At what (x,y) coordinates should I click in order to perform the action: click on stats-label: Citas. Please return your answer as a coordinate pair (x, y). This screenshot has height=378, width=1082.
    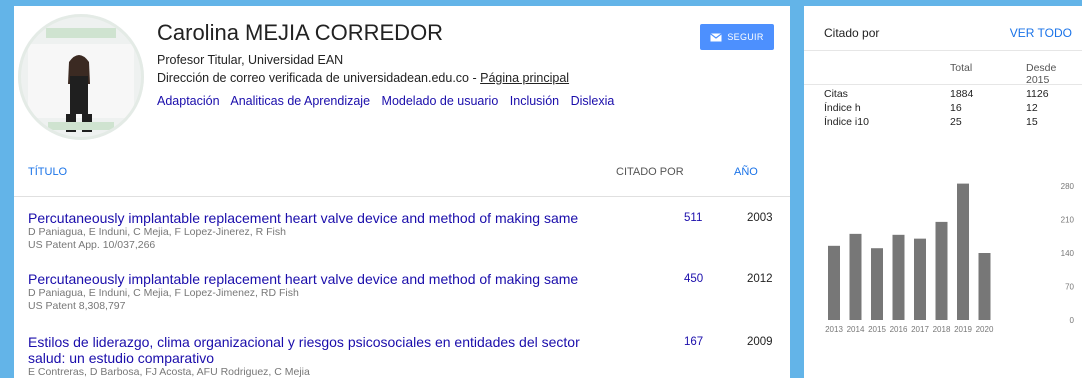
    Looking at the image, I should click on (836, 94).